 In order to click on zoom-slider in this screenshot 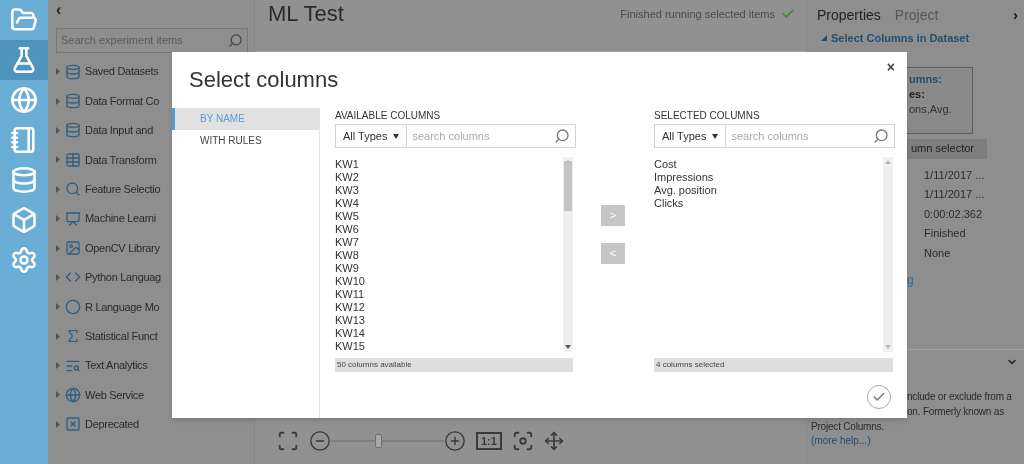, I will do `click(387, 441)`.